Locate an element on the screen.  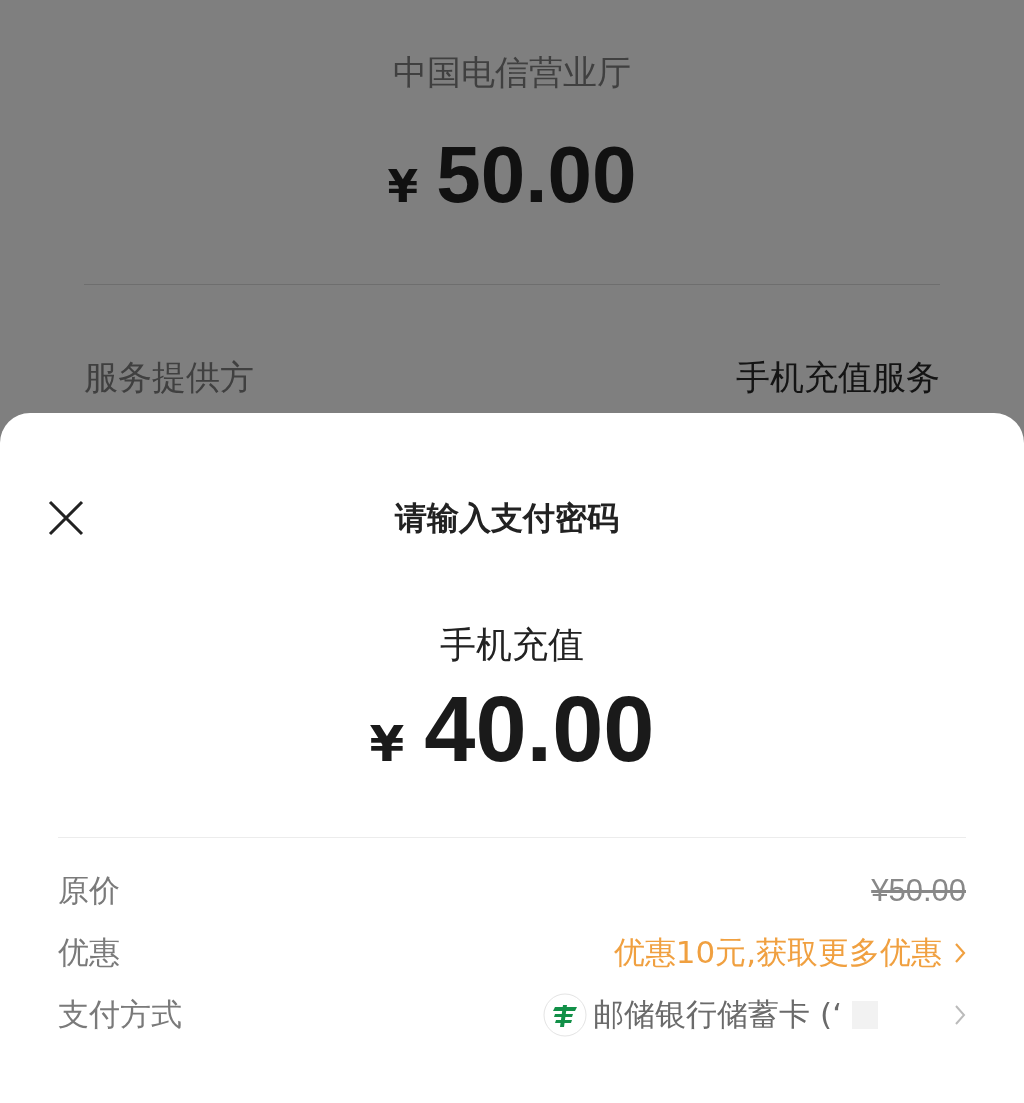
row-value: 手机充值服务 is located at coordinates (838, 377).